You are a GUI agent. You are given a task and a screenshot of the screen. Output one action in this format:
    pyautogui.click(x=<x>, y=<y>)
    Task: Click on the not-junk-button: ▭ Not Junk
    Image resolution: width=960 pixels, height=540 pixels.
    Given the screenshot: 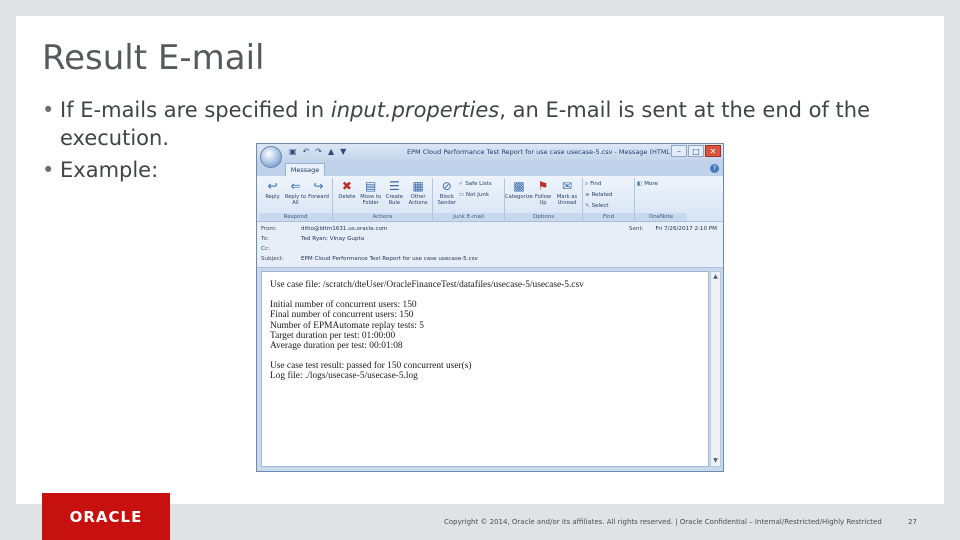 What is the action you would take?
    pyautogui.click(x=480, y=195)
    